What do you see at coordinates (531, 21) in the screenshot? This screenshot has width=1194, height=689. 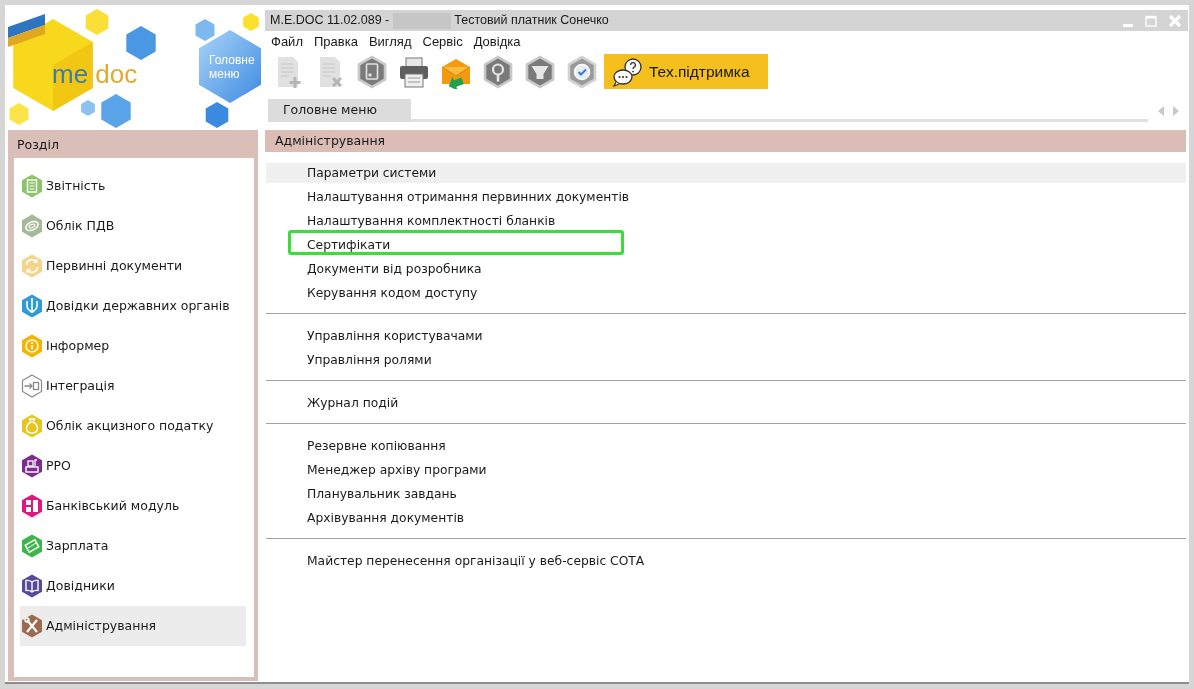 I see `organization-name: Тестовий платник Сонечко` at bounding box center [531, 21].